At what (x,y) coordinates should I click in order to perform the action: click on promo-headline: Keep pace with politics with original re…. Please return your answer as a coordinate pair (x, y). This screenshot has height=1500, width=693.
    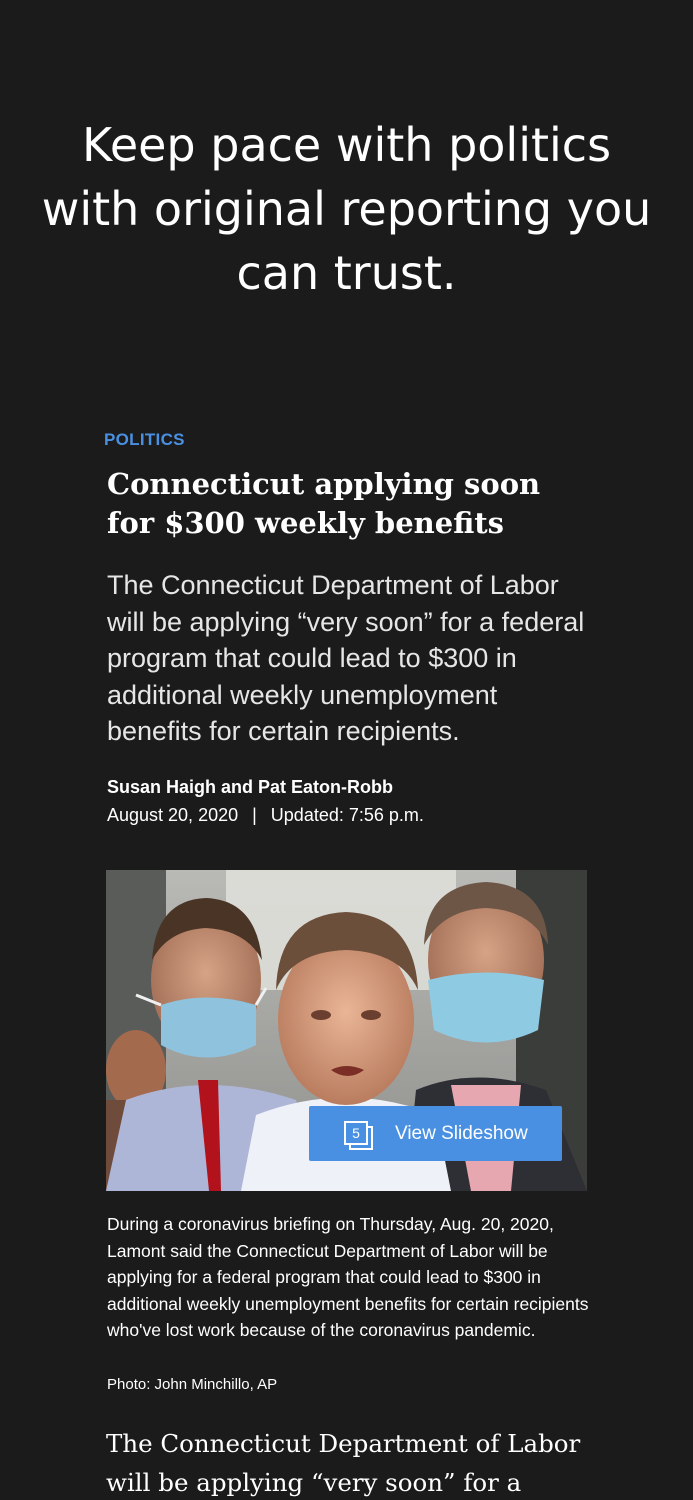
    Looking at the image, I should click on (346, 209).